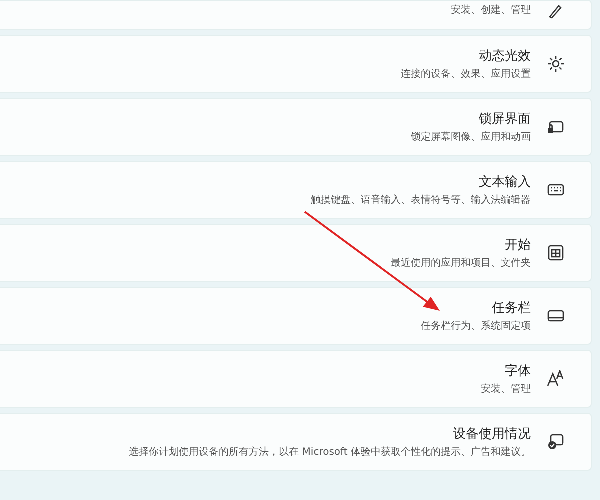 The height and width of the screenshot is (500, 600). Describe the element at coordinates (556, 64) in the screenshot. I see `sun-icon` at that location.